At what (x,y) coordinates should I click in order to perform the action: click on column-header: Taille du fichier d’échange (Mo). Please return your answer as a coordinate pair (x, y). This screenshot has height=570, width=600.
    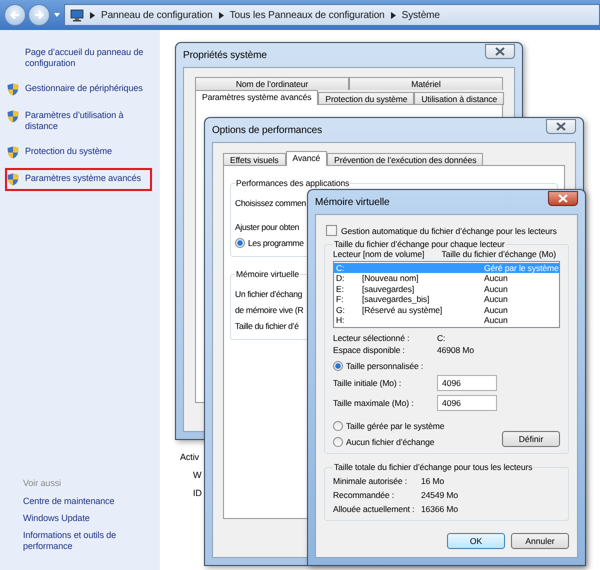
    Looking at the image, I should click on (499, 254).